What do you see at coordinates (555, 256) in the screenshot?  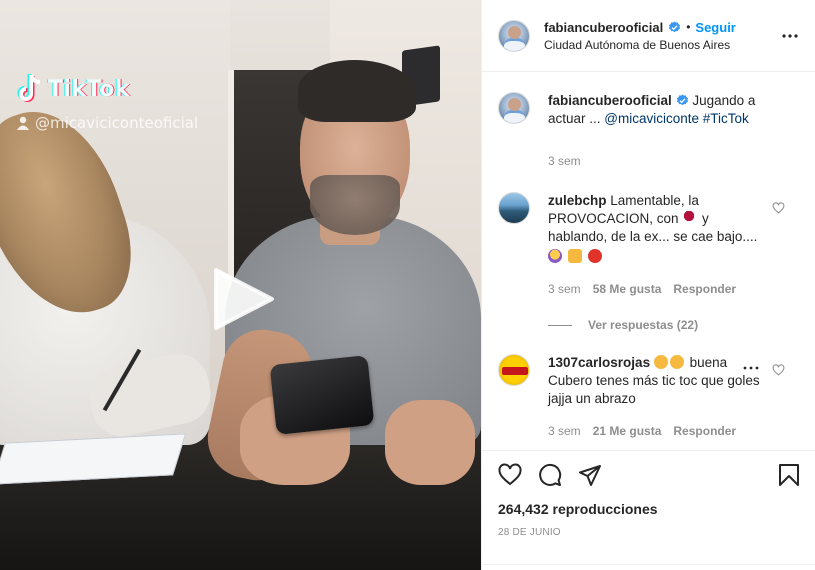 I see `facepalm-emoji-icon` at bounding box center [555, 256].